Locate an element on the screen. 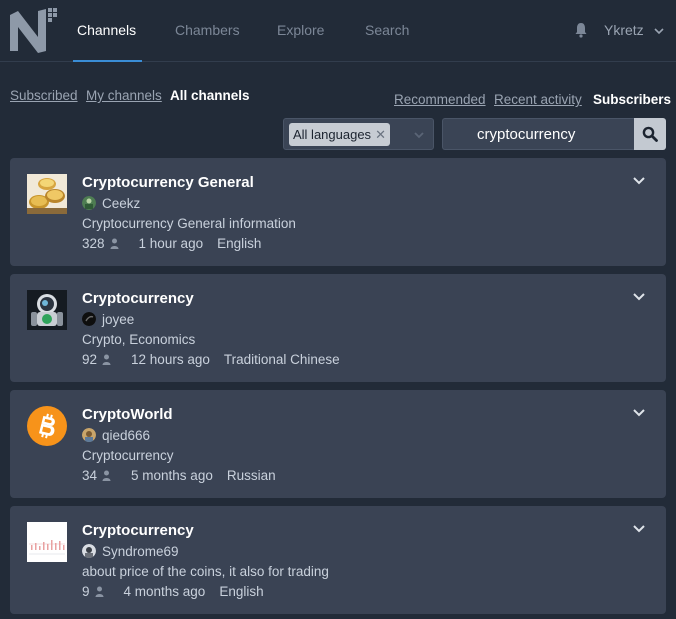 This screenshot has width=676, height=619. filter-my-channels: My channels is located at coordinates (124, 95).